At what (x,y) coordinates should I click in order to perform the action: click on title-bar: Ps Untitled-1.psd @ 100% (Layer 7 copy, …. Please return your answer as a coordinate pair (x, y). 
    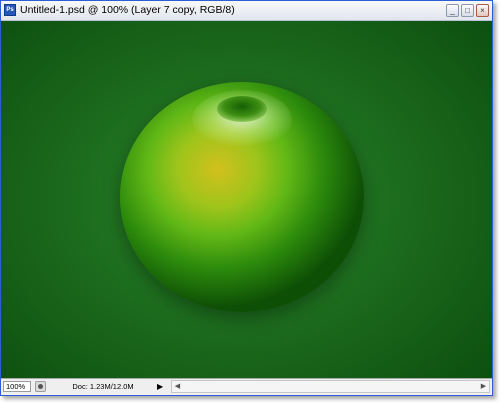
    Looking at the image, I should click on (246, 11).